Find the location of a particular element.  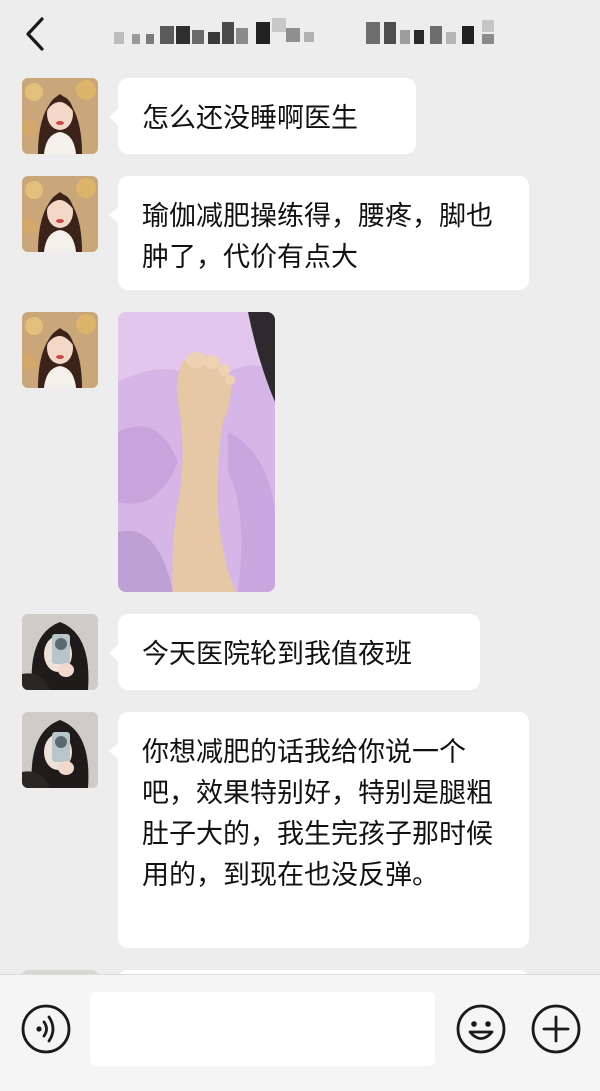

back-chevron-icon is located at coordinates (35, 34).